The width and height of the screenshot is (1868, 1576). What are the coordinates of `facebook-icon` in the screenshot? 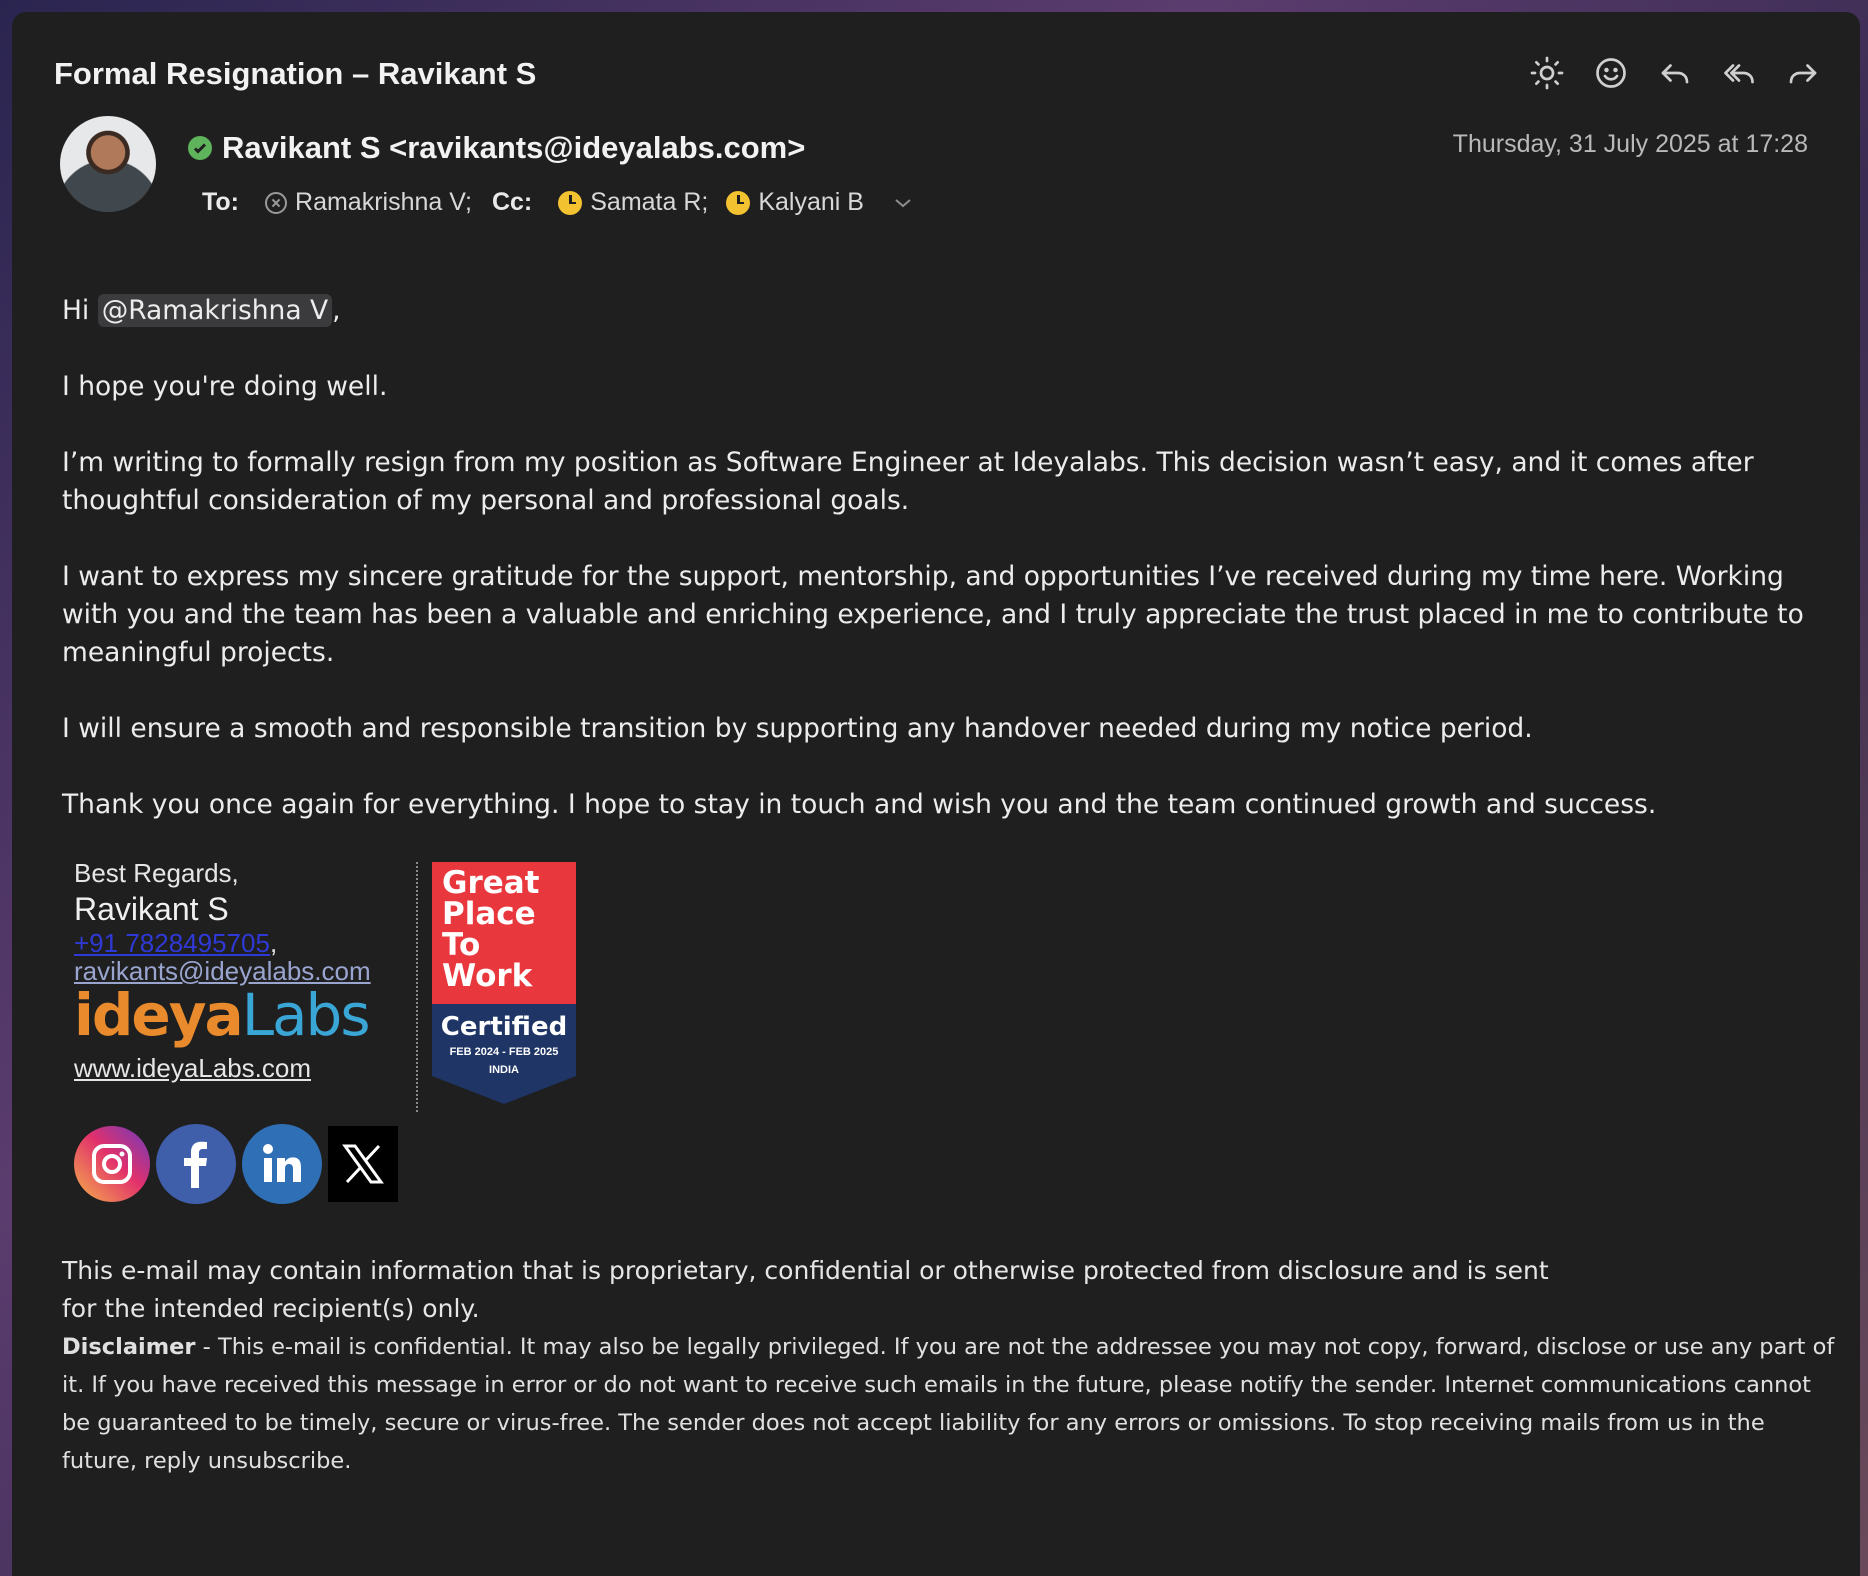 It's located at (196, 1164).